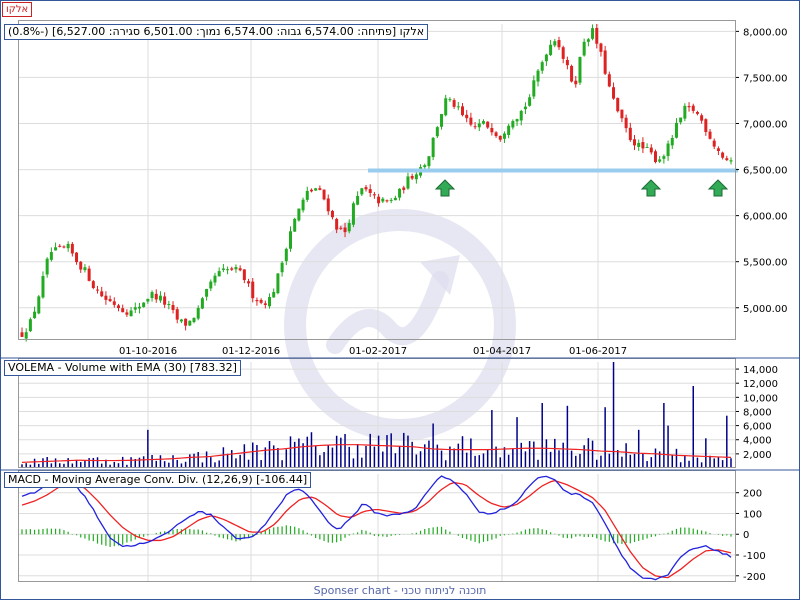  Describe the element at coordinates (122, 368) in the screenshot. I see `volume-info-label: VOLEMA - Volume with EMA (30) [783.32]` at that location.